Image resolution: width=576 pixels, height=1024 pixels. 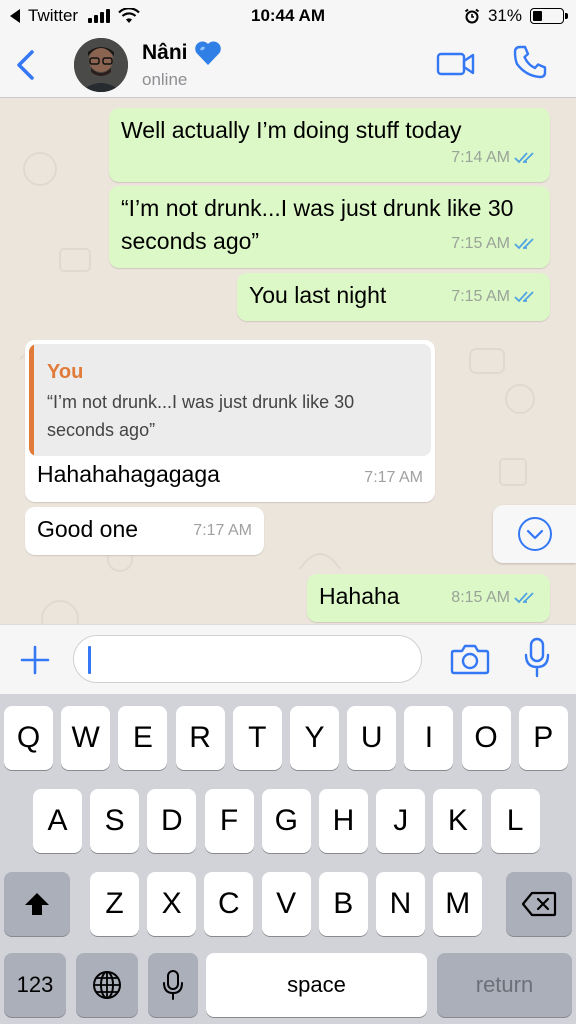 I want to click on key-q: Q, so click(x=28, y=738).